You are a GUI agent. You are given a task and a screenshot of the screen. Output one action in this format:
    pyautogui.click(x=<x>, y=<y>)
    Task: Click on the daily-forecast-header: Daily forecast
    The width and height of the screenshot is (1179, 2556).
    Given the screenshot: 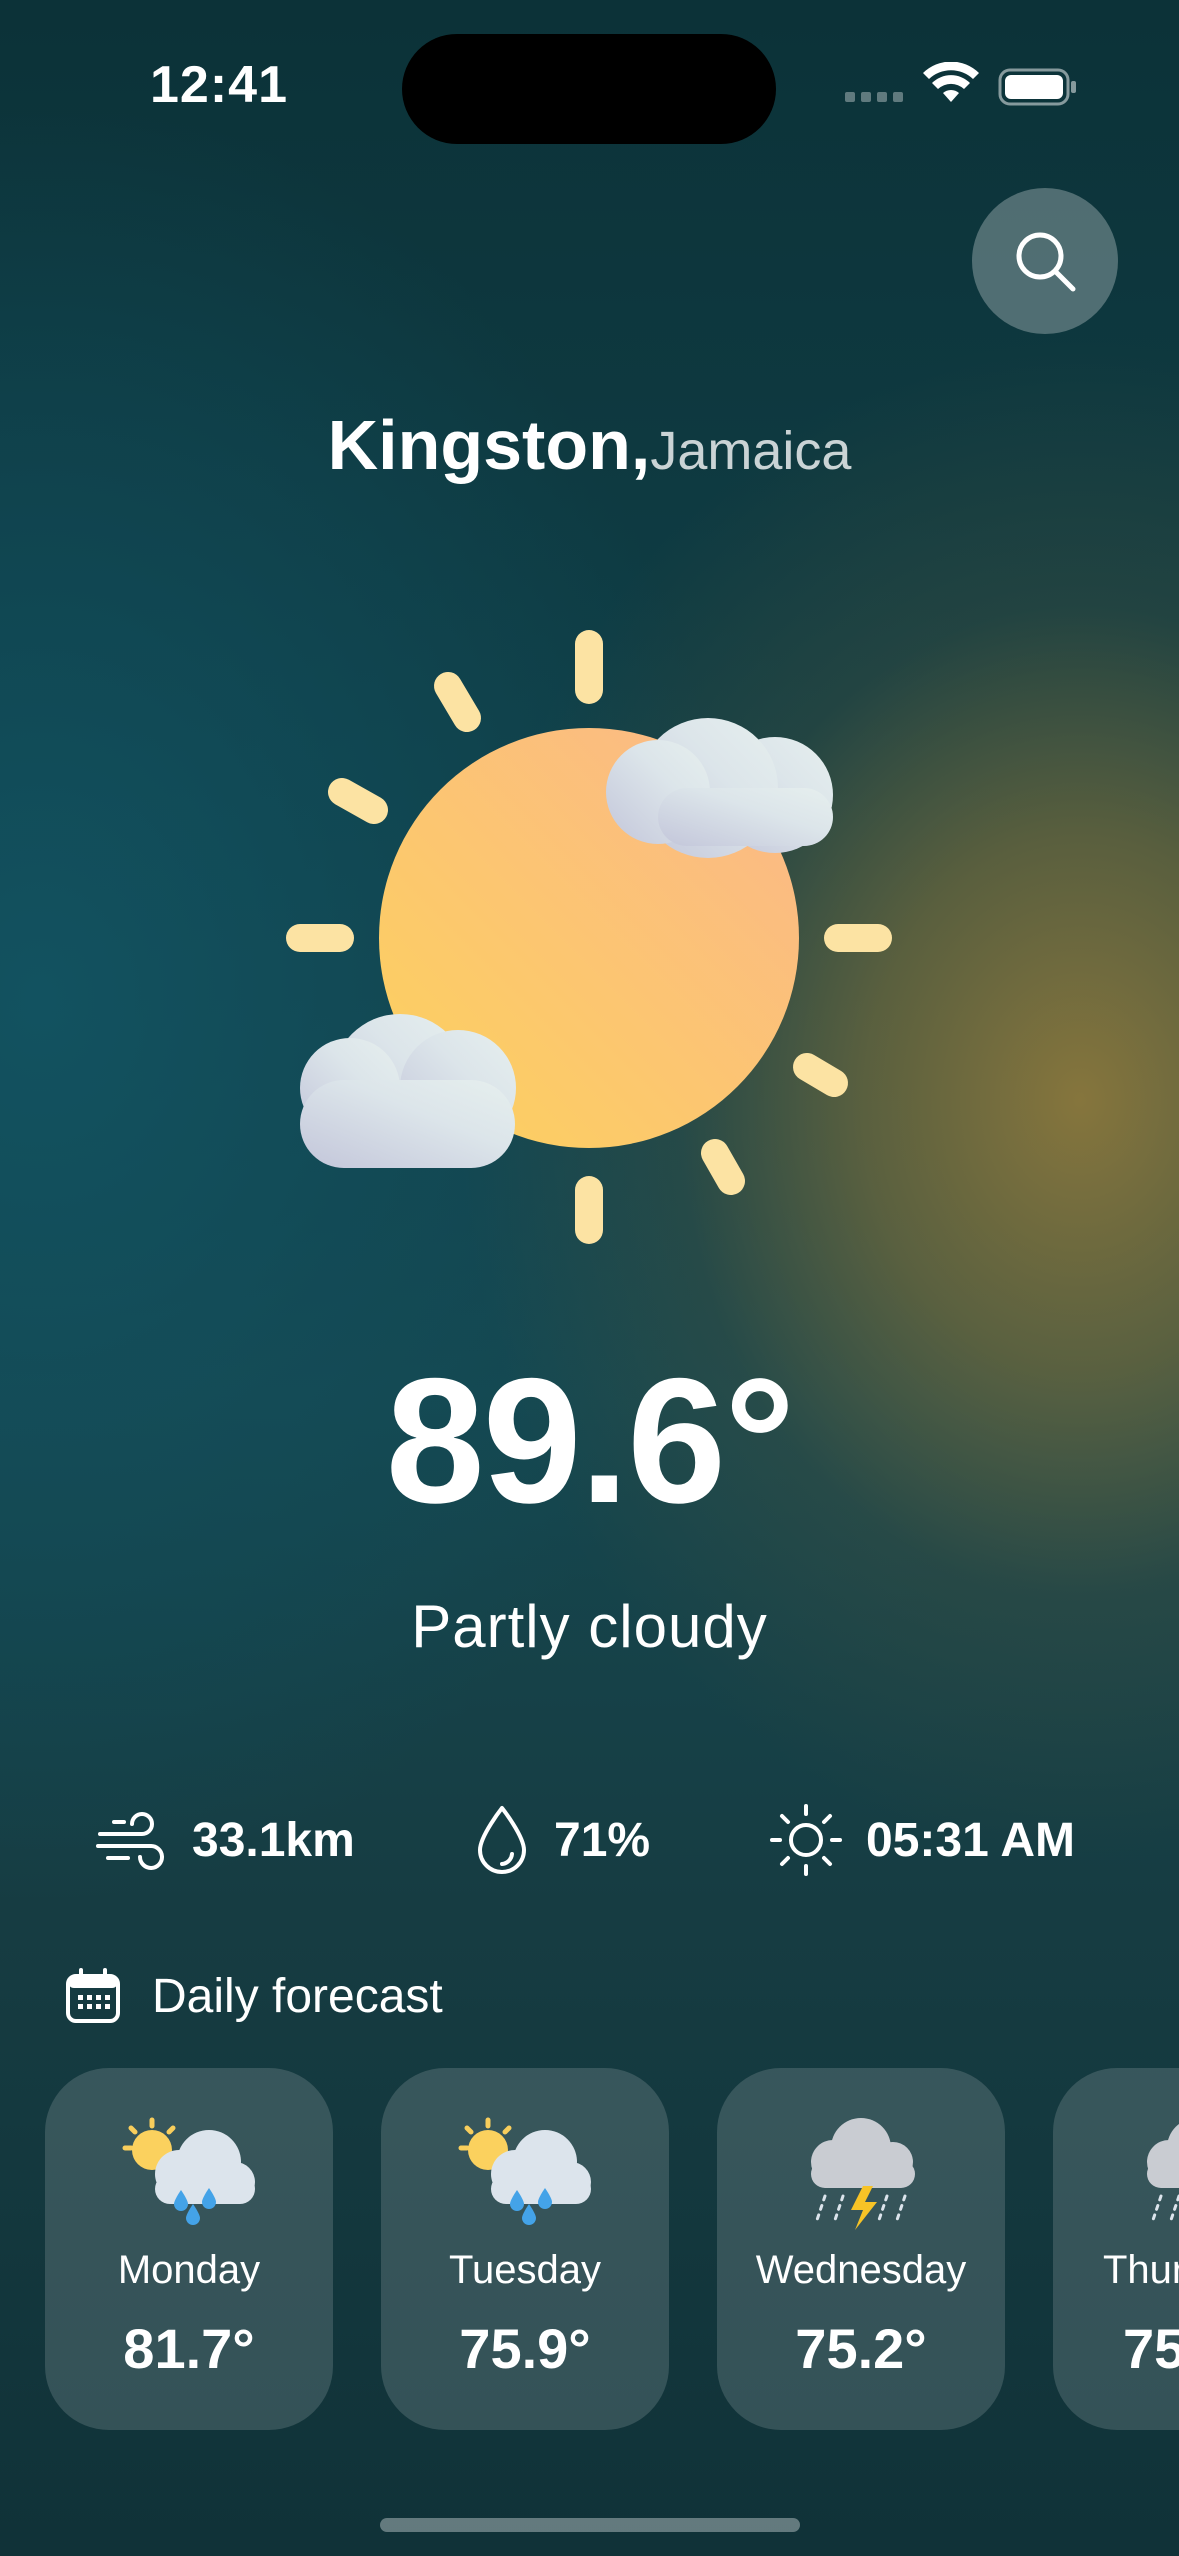 What is the action you would take?
    pyautogui.click(x=253, y=1996)
    